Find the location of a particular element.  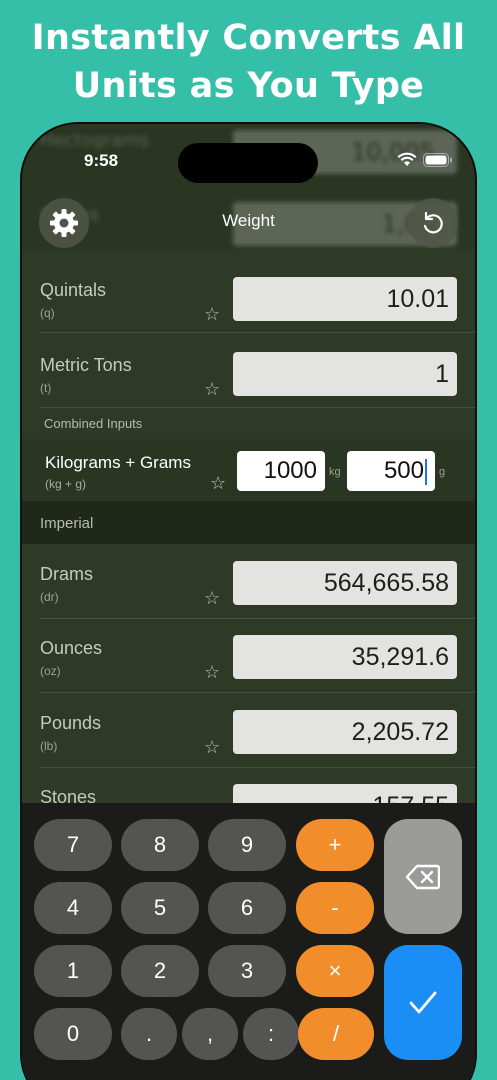

unit-value-field: 564,665.58 is located at coordinates (345, 583).